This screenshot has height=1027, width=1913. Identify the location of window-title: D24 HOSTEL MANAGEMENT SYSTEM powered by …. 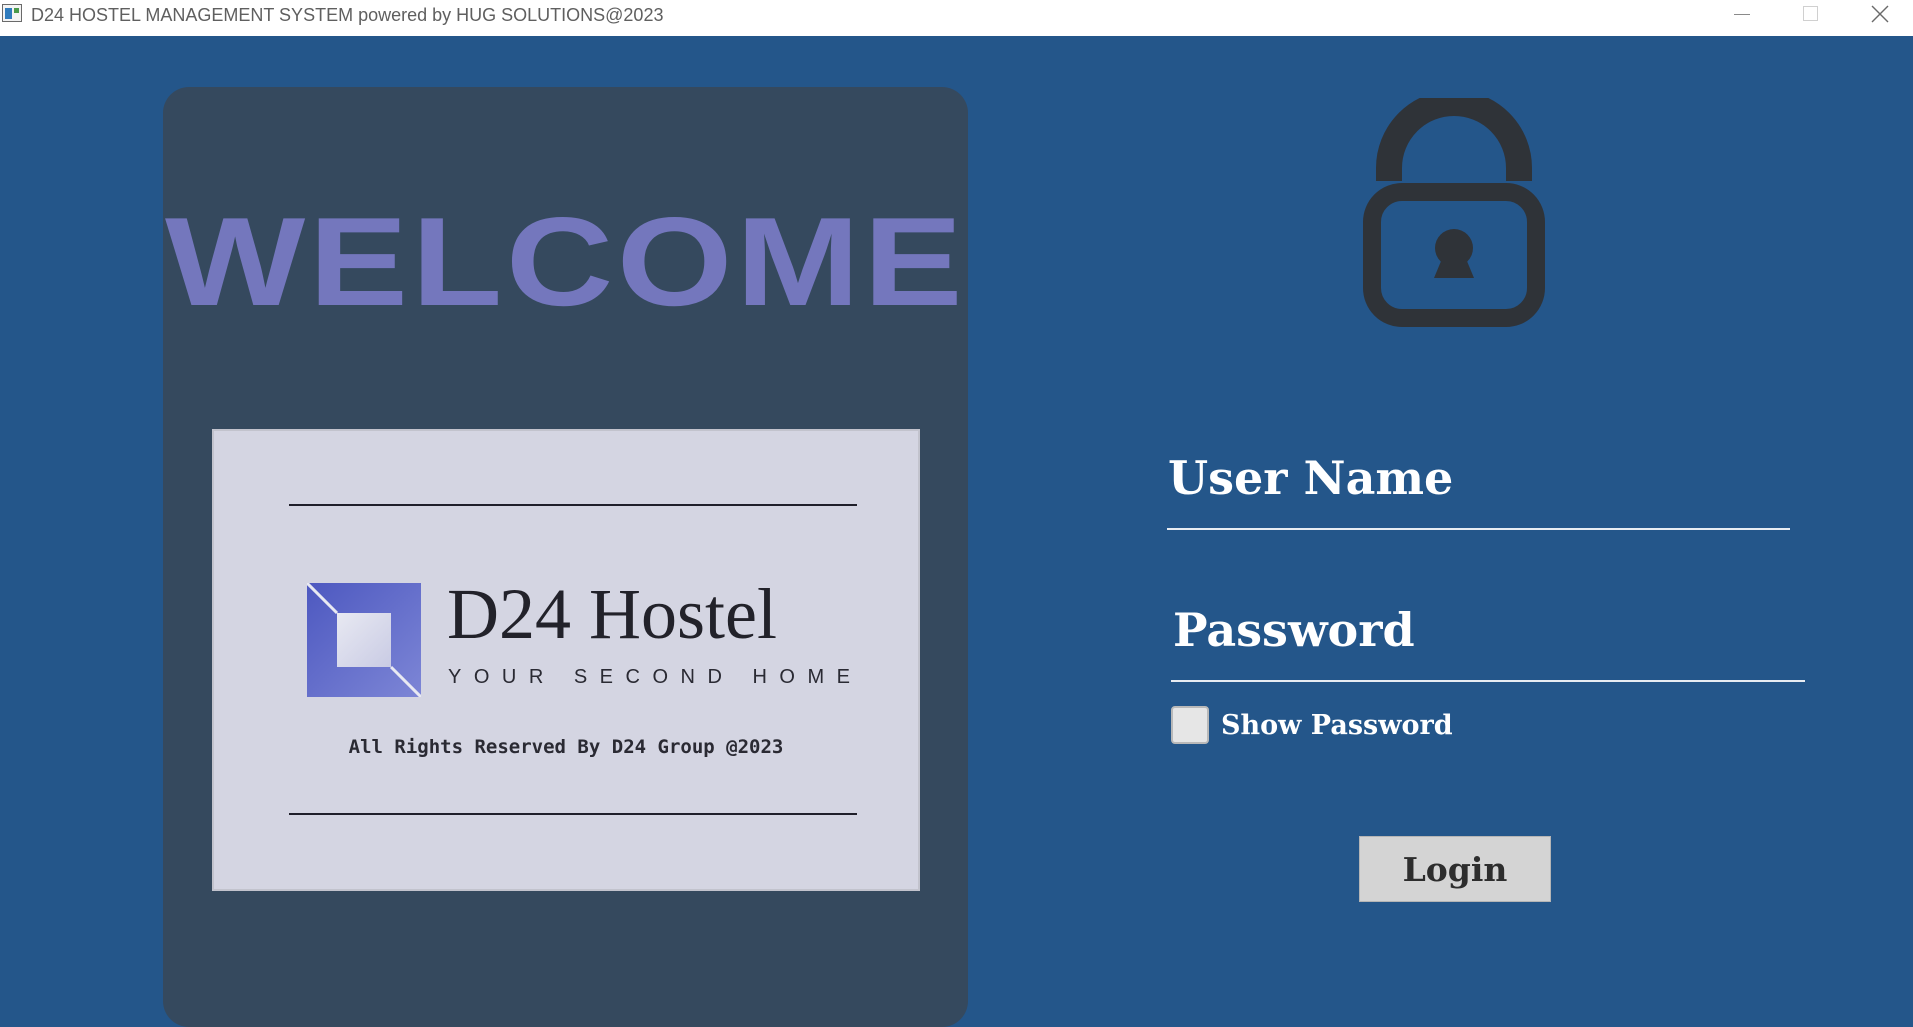
(347, 15).